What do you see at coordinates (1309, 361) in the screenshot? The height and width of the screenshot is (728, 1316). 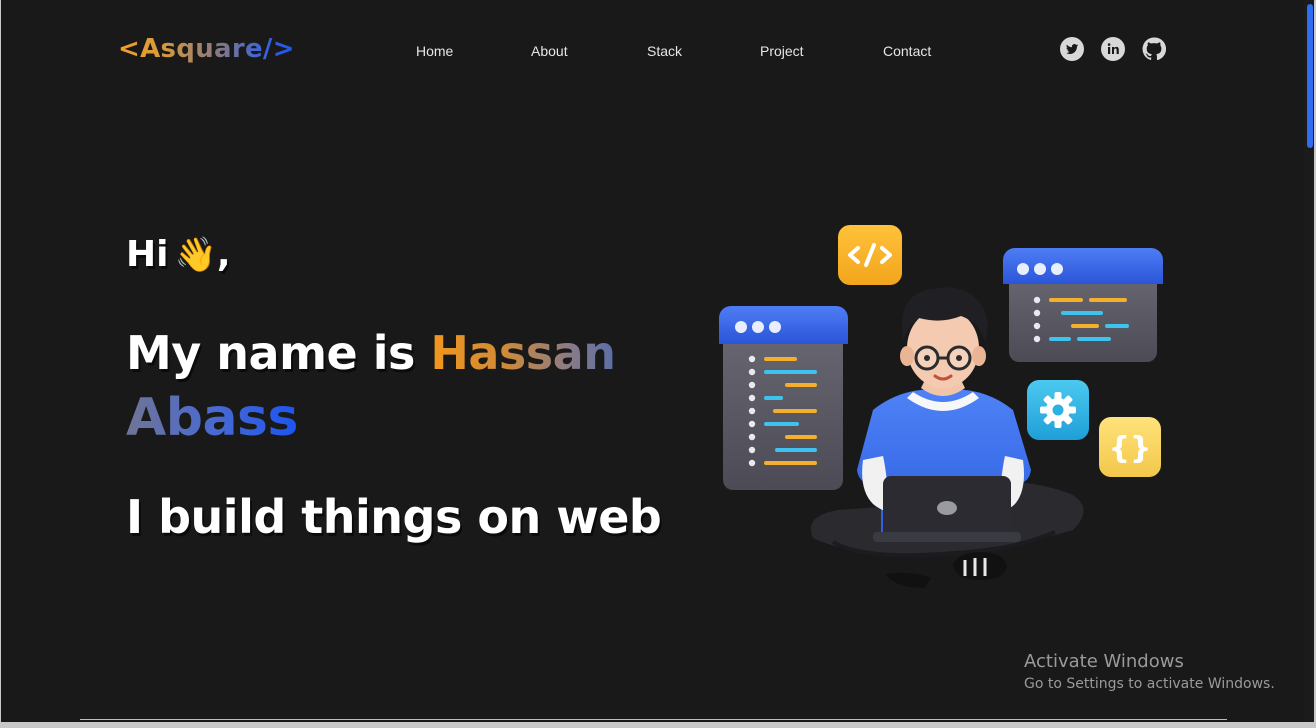 I see `vertical-scrollbar` at bounding box center [1309, 361].